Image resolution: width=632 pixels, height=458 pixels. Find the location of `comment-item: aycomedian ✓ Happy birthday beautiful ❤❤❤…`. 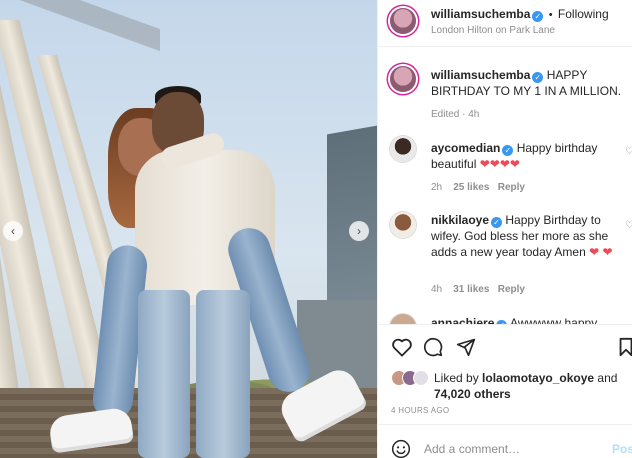

comment-item: aycomedian ✓ Happy birthday beautiful ❤❤❤… is located at coordinates (526, 156).